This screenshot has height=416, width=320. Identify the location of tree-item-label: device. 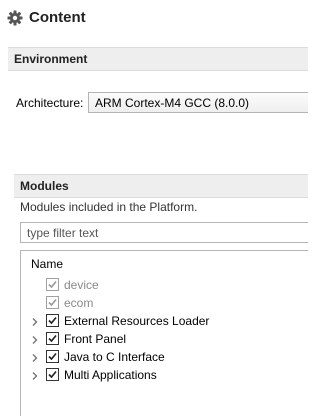
(81, 285).